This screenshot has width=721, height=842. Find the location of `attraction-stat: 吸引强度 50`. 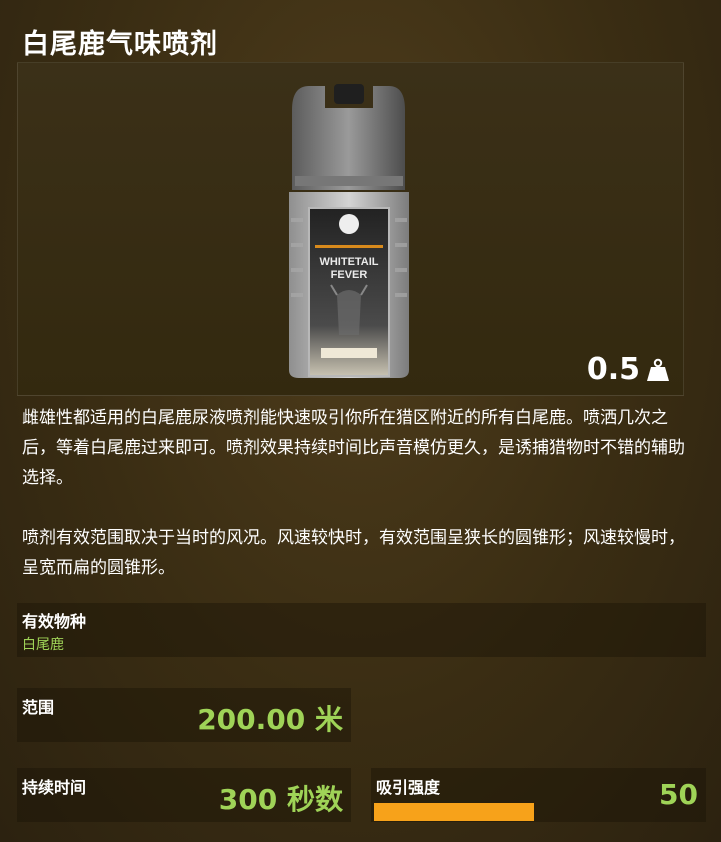

attraction-stat: 吸引强度 50 is located at coordinates (538, 795).